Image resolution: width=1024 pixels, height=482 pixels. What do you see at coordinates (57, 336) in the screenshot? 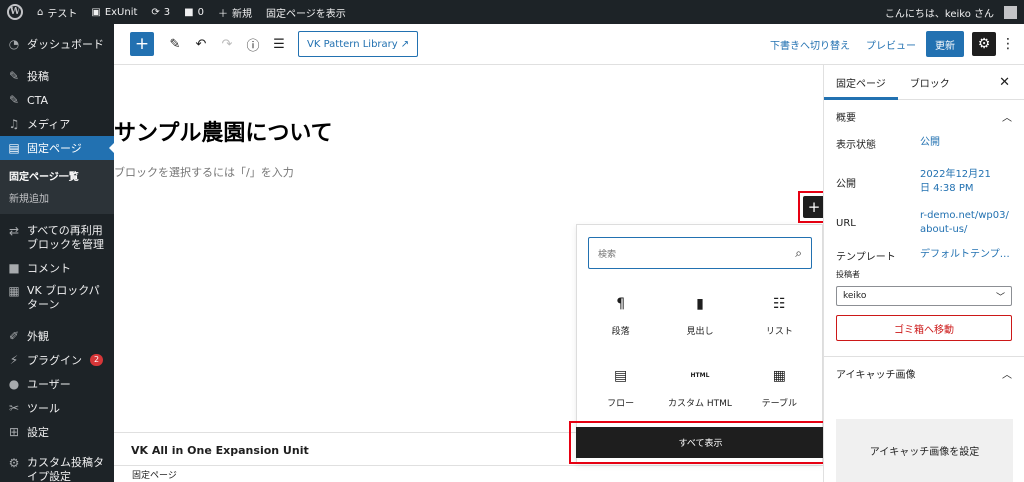
I see `sidebar-item-appearance: ✐ 外観` at bounding box center [57, 336].